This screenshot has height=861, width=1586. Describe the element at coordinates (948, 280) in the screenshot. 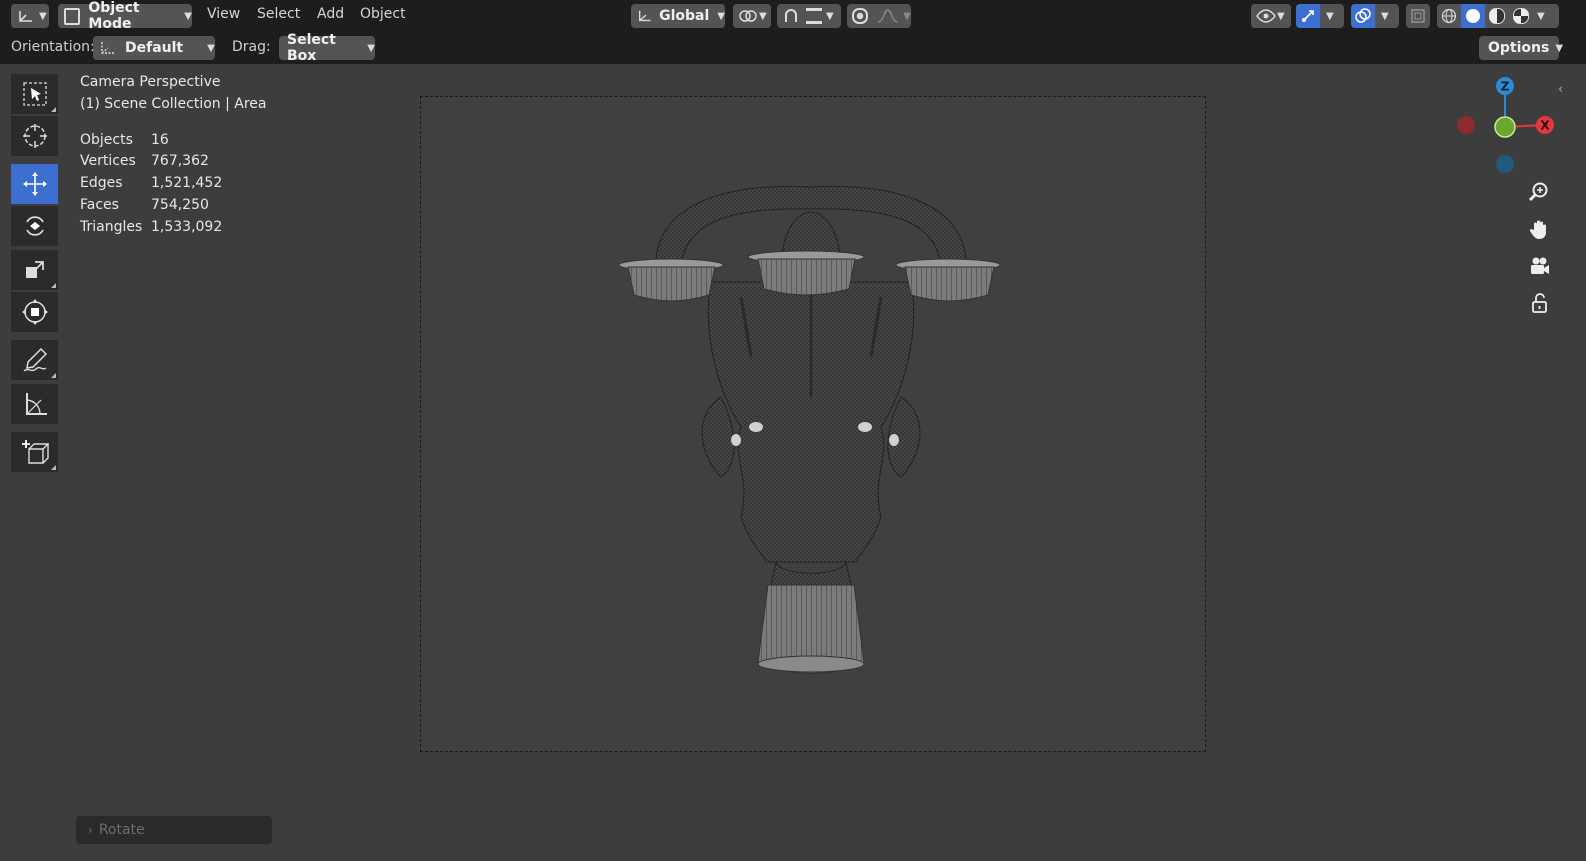

I see `injector-ring-right` at that location.